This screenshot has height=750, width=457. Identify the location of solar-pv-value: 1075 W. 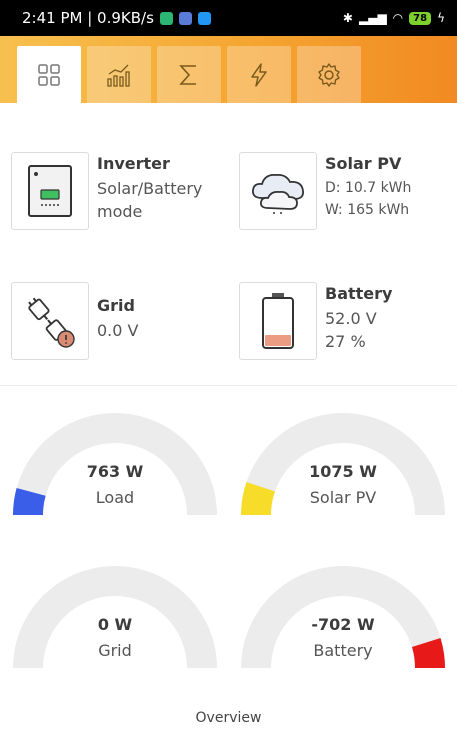
(343, 471).